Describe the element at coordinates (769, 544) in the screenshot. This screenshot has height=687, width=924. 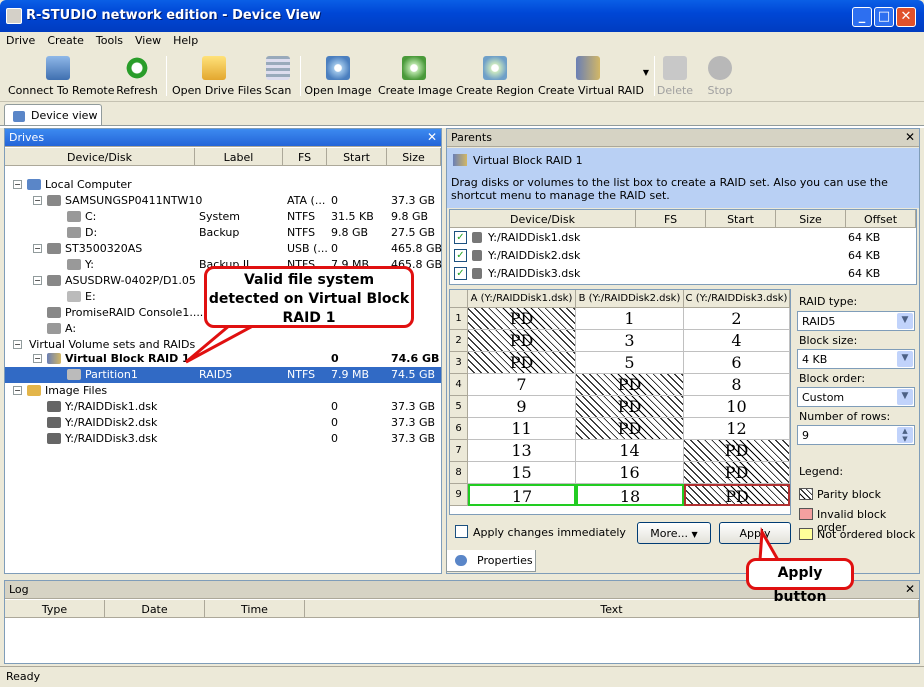
I see `callout-pointer` at that location.